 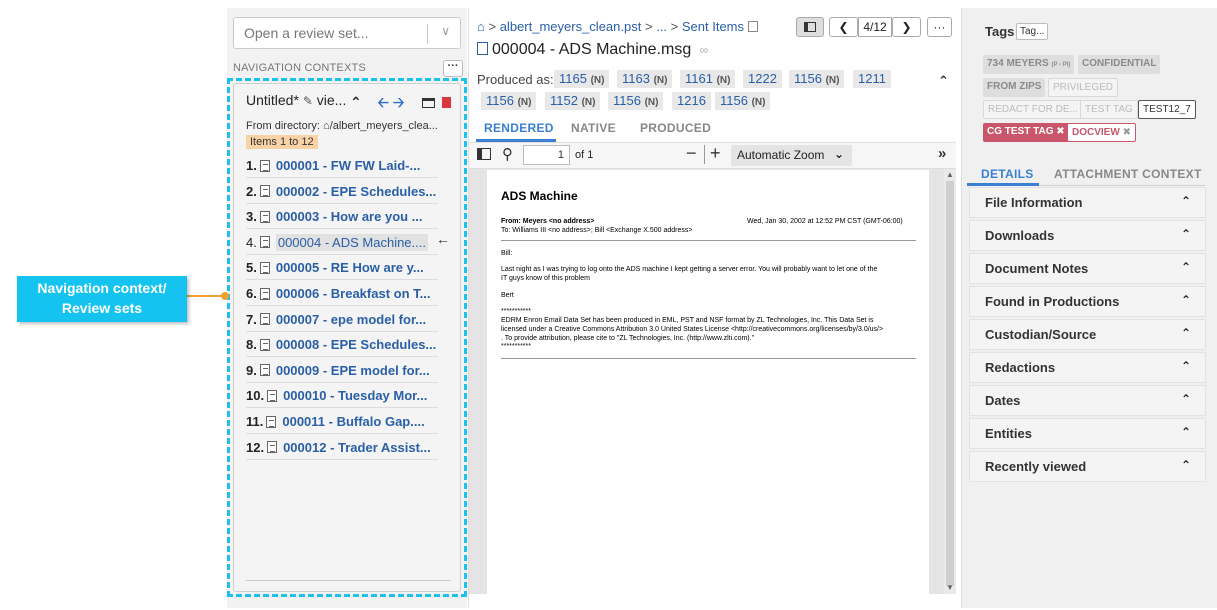 I want to click on open-review-set-select: Open a review set... ∨, so click(x=347, y=33).